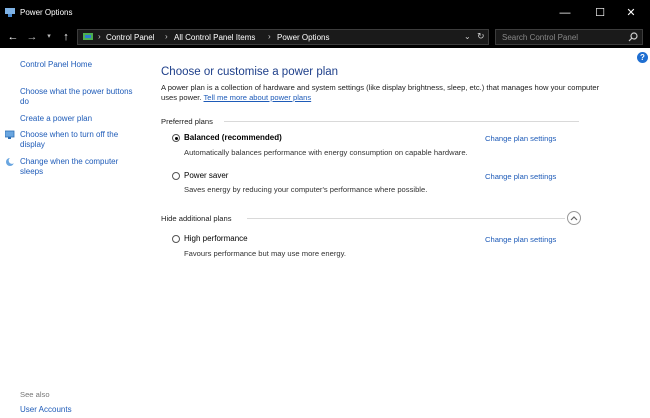  I want to click on search-placeholder: Search Control Panel, so click(540, 37).